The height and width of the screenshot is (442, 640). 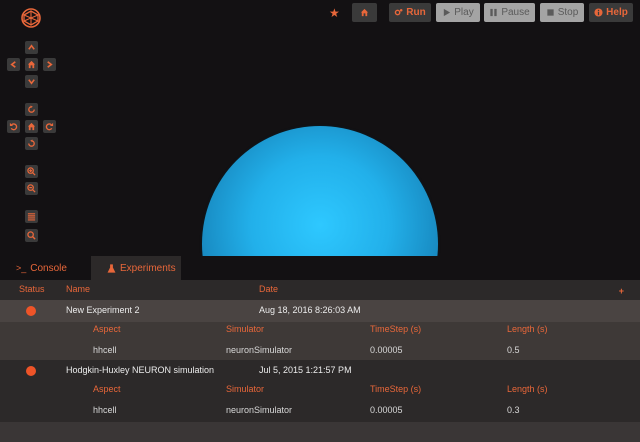 I want to click on rotate-right-button, so click(x=49, y=126).